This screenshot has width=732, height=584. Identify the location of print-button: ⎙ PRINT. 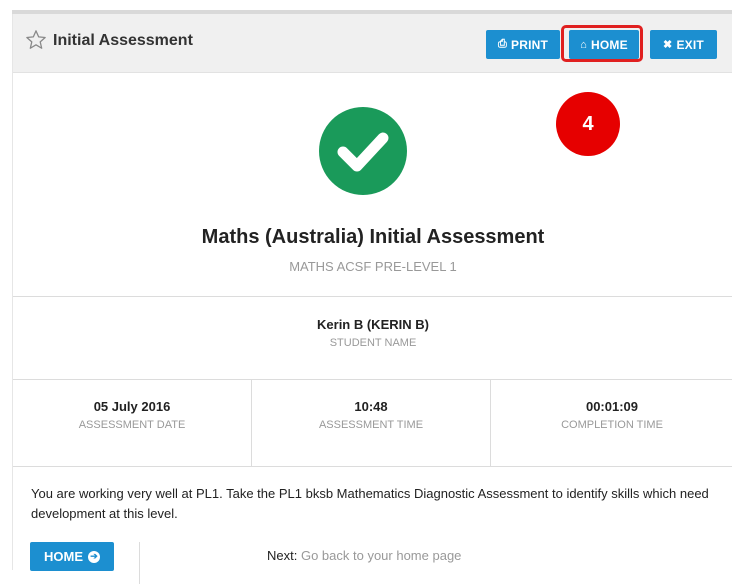
(523, 44).